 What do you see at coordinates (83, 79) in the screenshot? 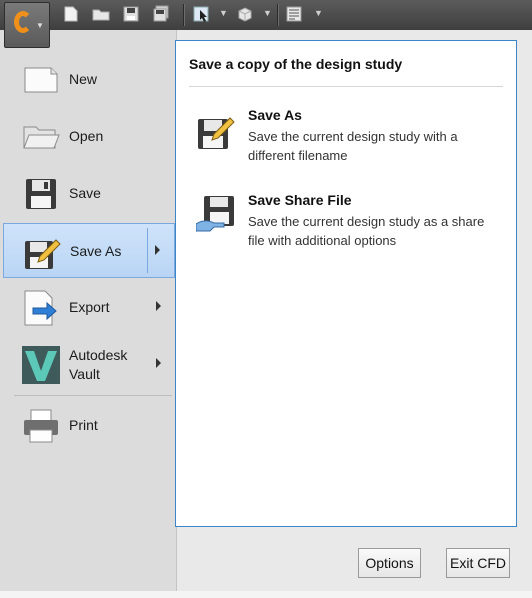
I see `menu-item-label: New` at bounding box center [83, 79].